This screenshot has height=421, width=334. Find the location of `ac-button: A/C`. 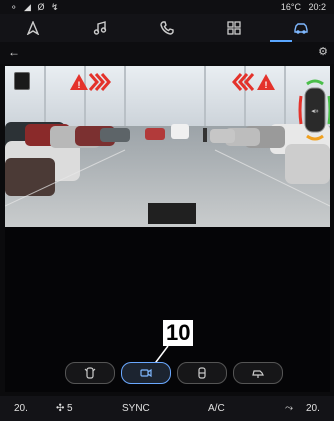

ac-button: A/C is located at coordinates (216, 408).